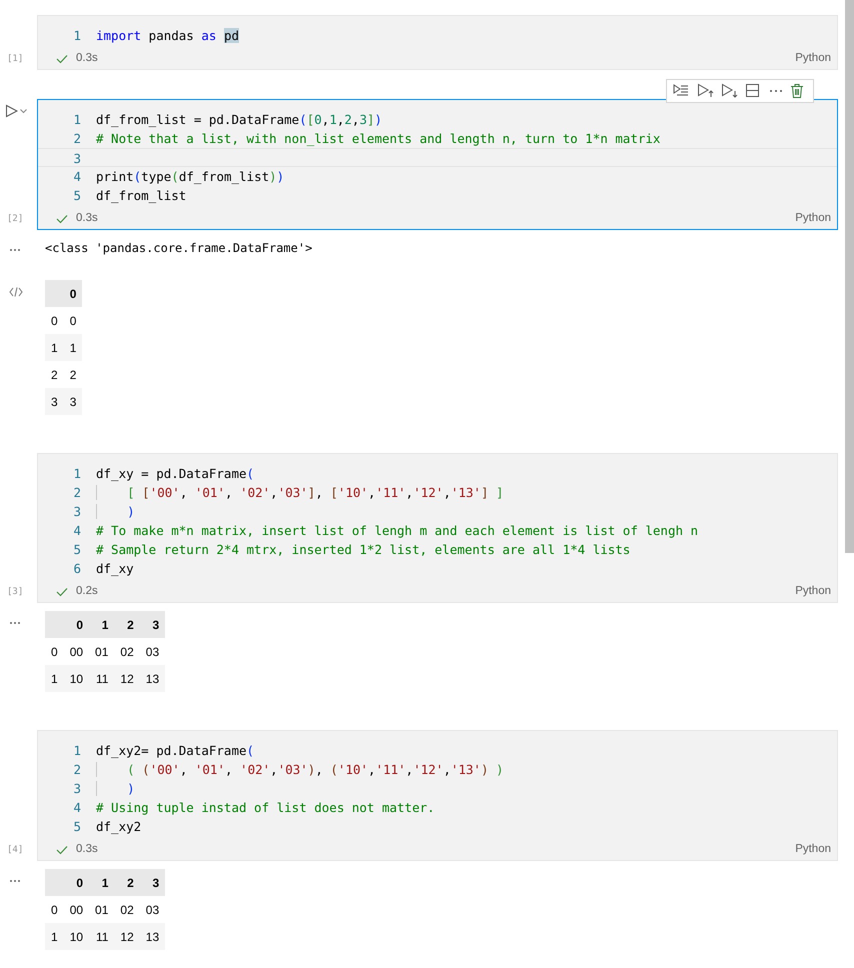 The width and height of the screenshot is (854, 968). What do you see at coordinates (54, 374) in the screenshot?
I see `row-index: 2` at bounding box center [54, 374].